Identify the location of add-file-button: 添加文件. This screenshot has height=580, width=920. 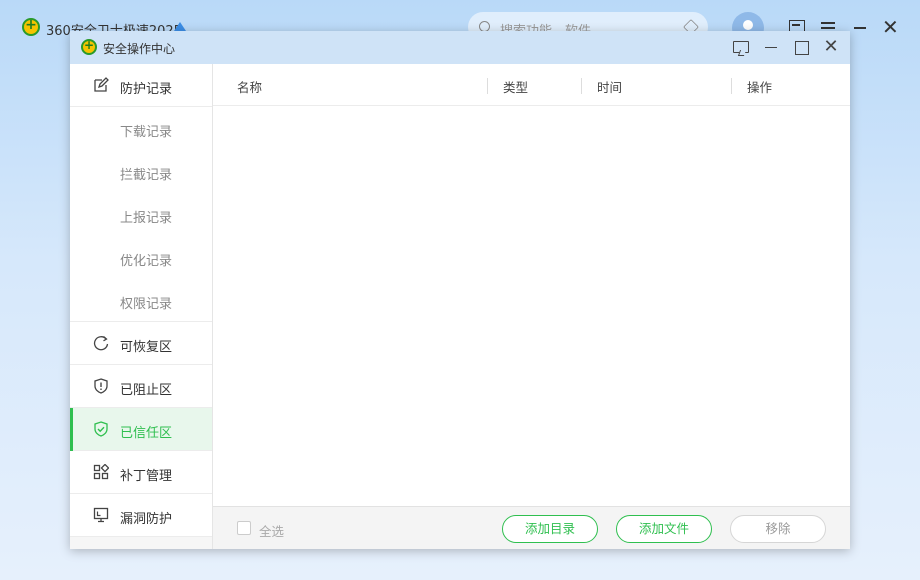
(664, 529).